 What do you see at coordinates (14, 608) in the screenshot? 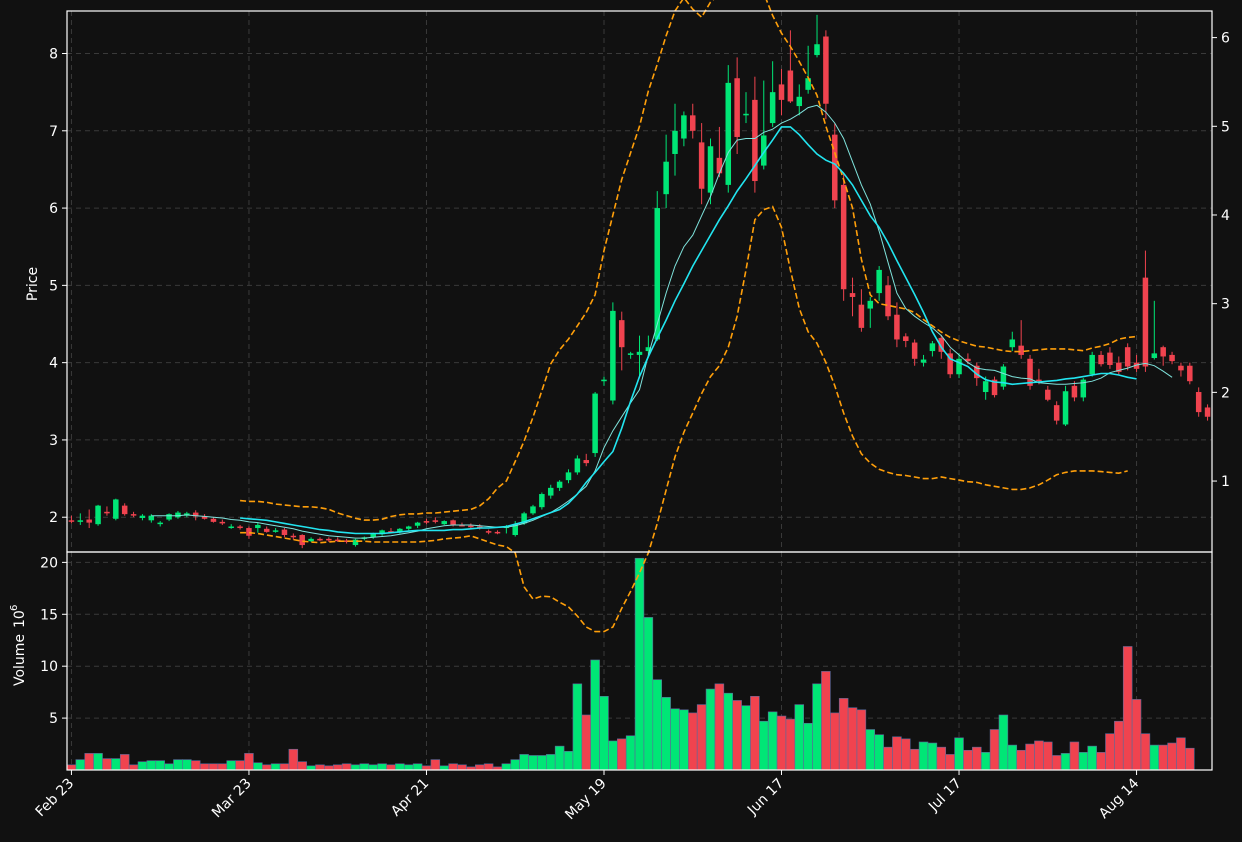
I see `volume-exponent-power: 6` at bounding box center [14, 608].